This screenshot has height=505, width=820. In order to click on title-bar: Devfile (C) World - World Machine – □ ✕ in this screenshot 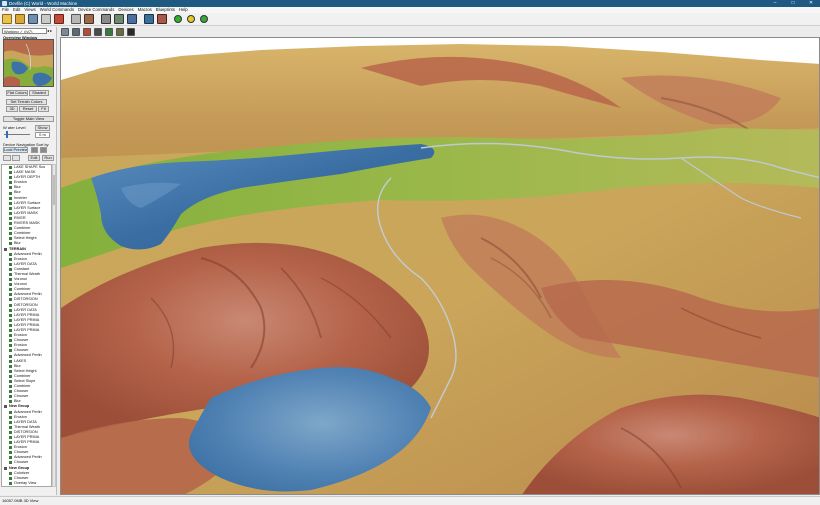, I will do `click(410, 3)`.